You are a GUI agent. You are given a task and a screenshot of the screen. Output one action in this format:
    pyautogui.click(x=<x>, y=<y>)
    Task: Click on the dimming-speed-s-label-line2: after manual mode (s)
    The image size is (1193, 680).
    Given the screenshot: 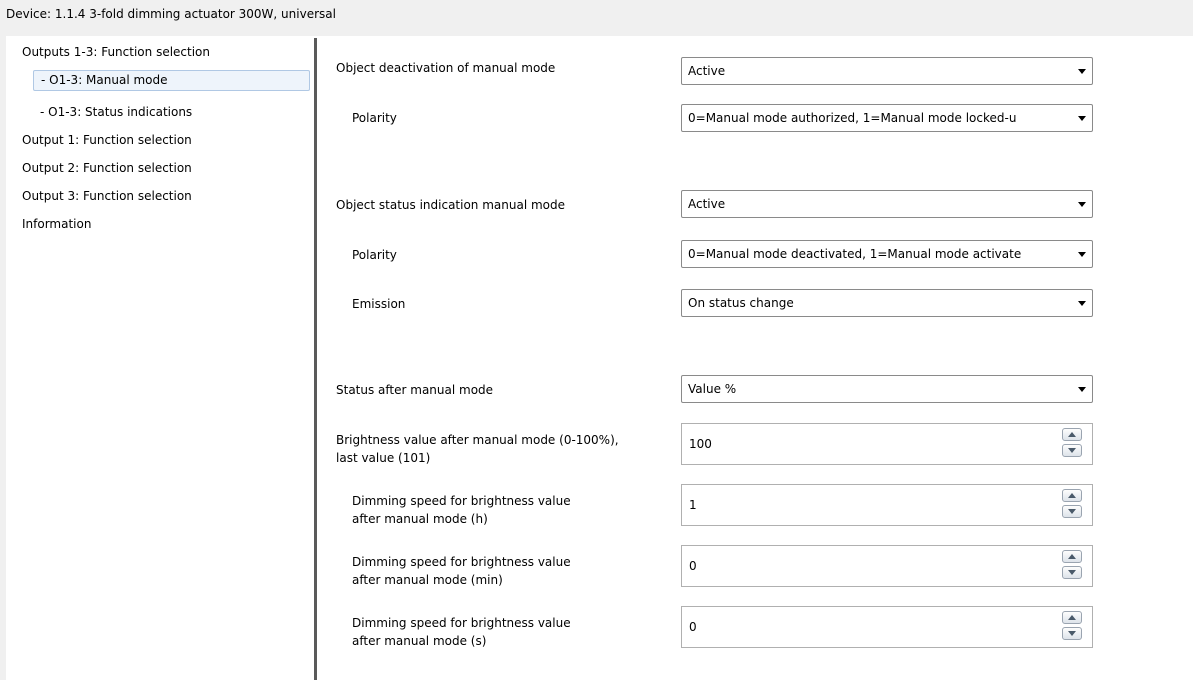 What is the action you would take?
    pyautogui.click(x=419, y=641)
    